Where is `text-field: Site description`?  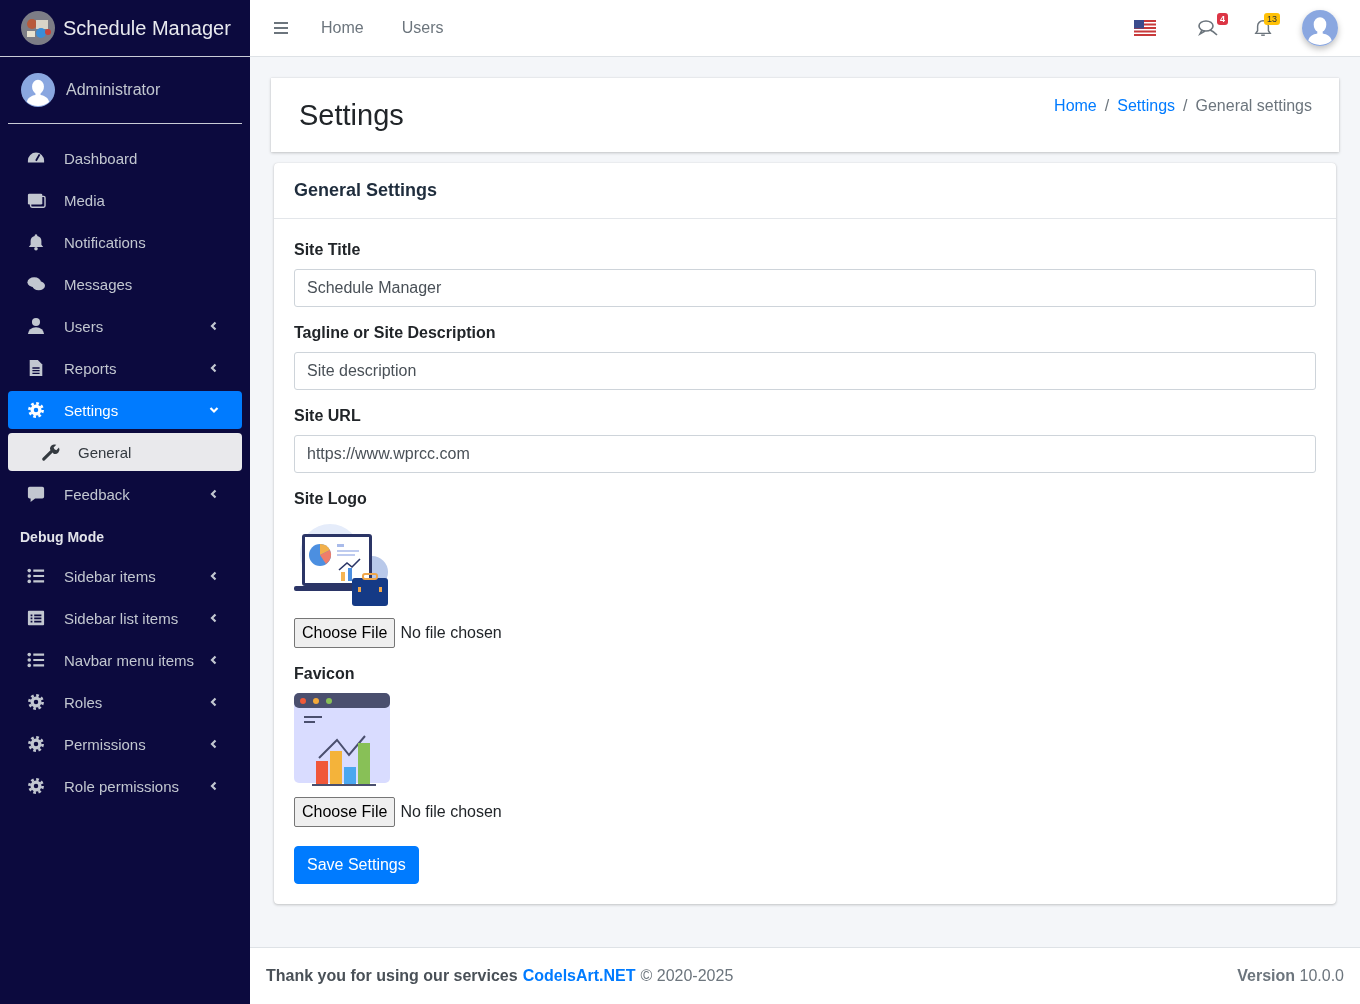
text-field: Site description is located at coordinates (805, 371).